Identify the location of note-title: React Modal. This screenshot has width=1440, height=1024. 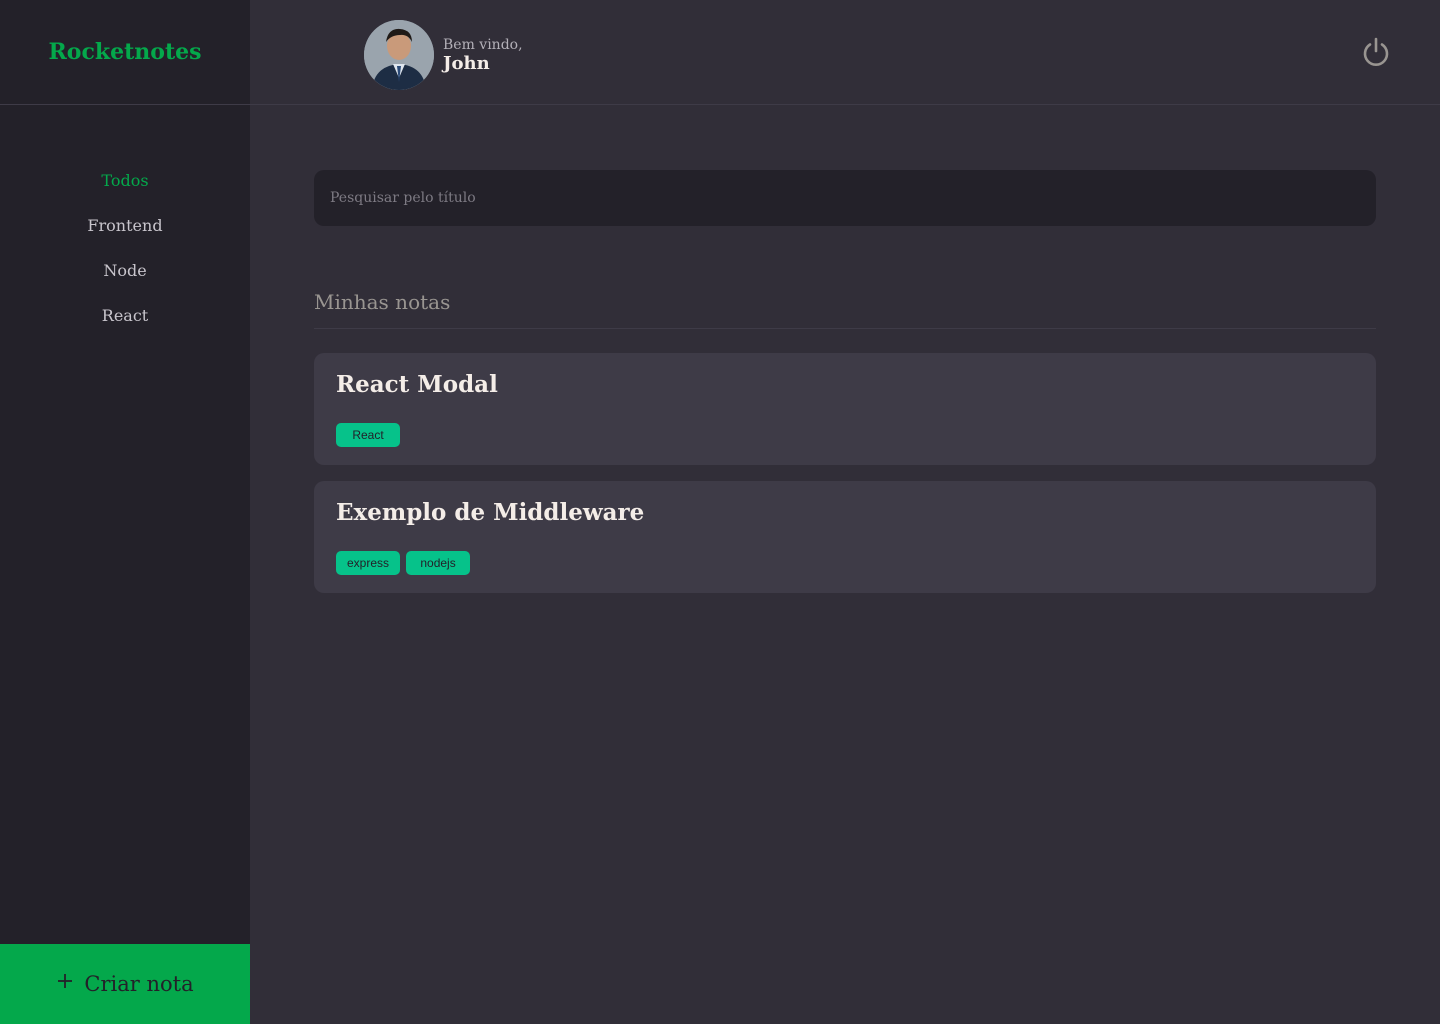
(417, 384).